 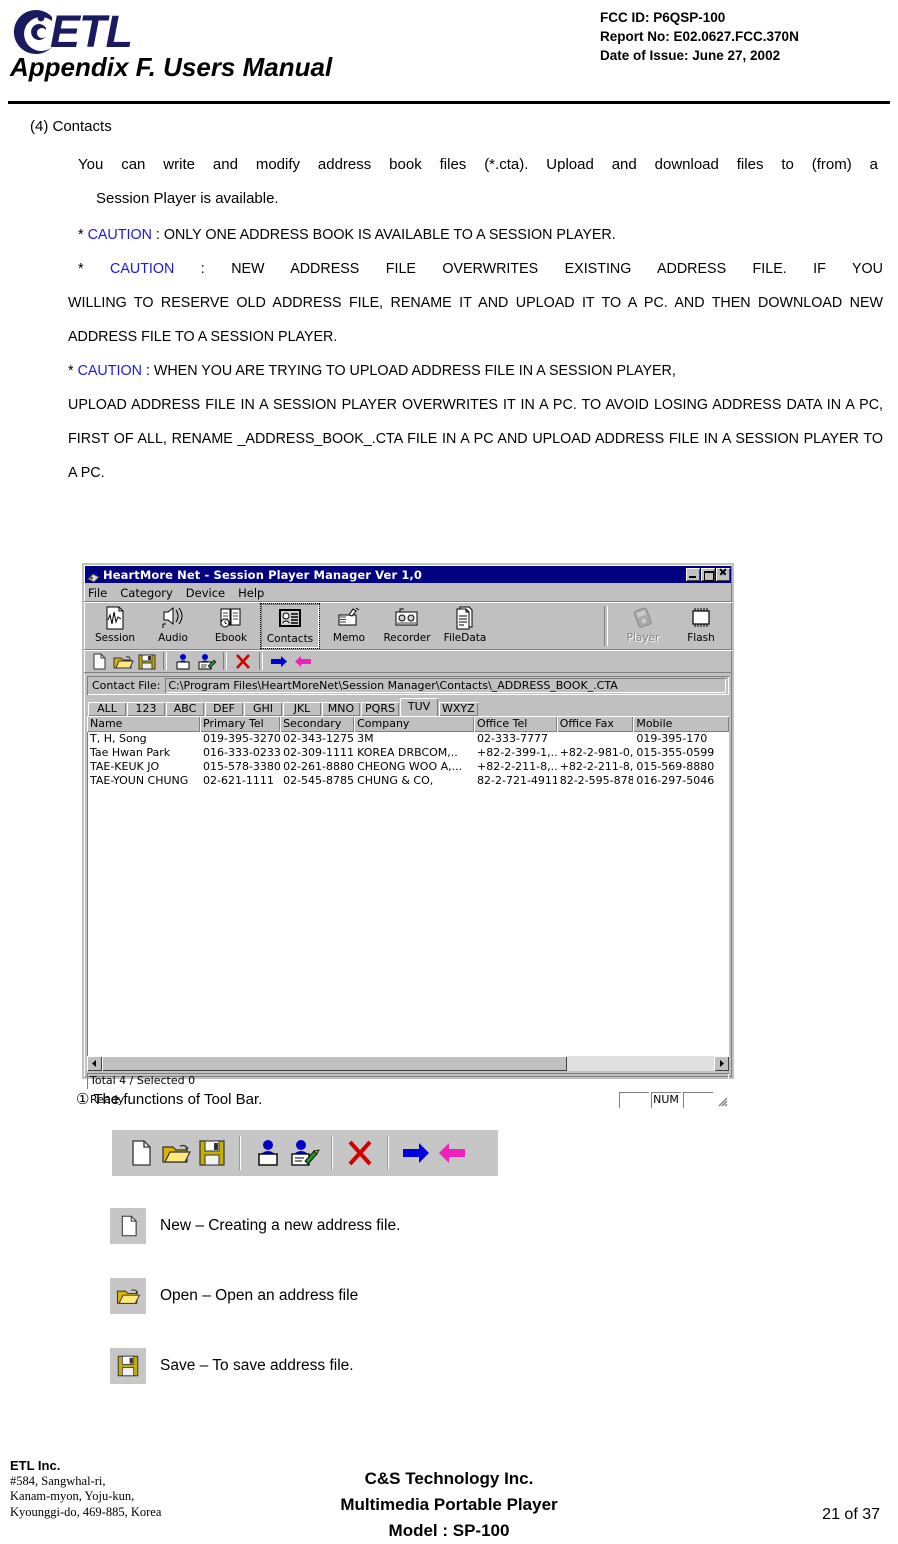 What do you see at coordinates (259, 1295) in the screenshot?
I see `toolbar-item-open-description: Open – Open an address file` at bounding box center [259, 1295].